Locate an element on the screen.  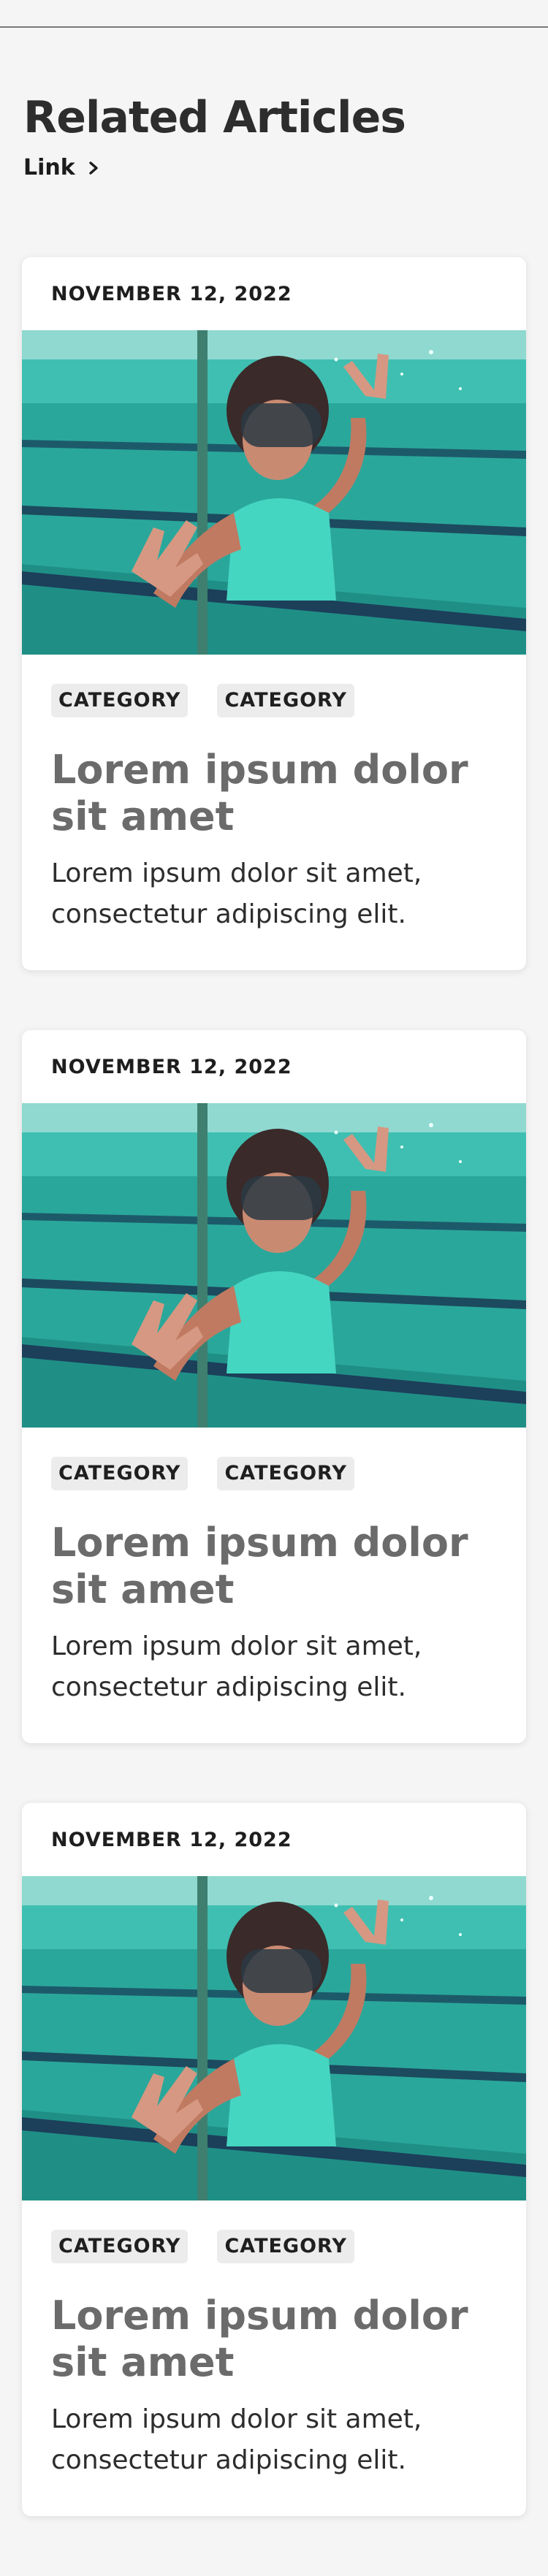
top-divider is located at coordinates (274, 27).